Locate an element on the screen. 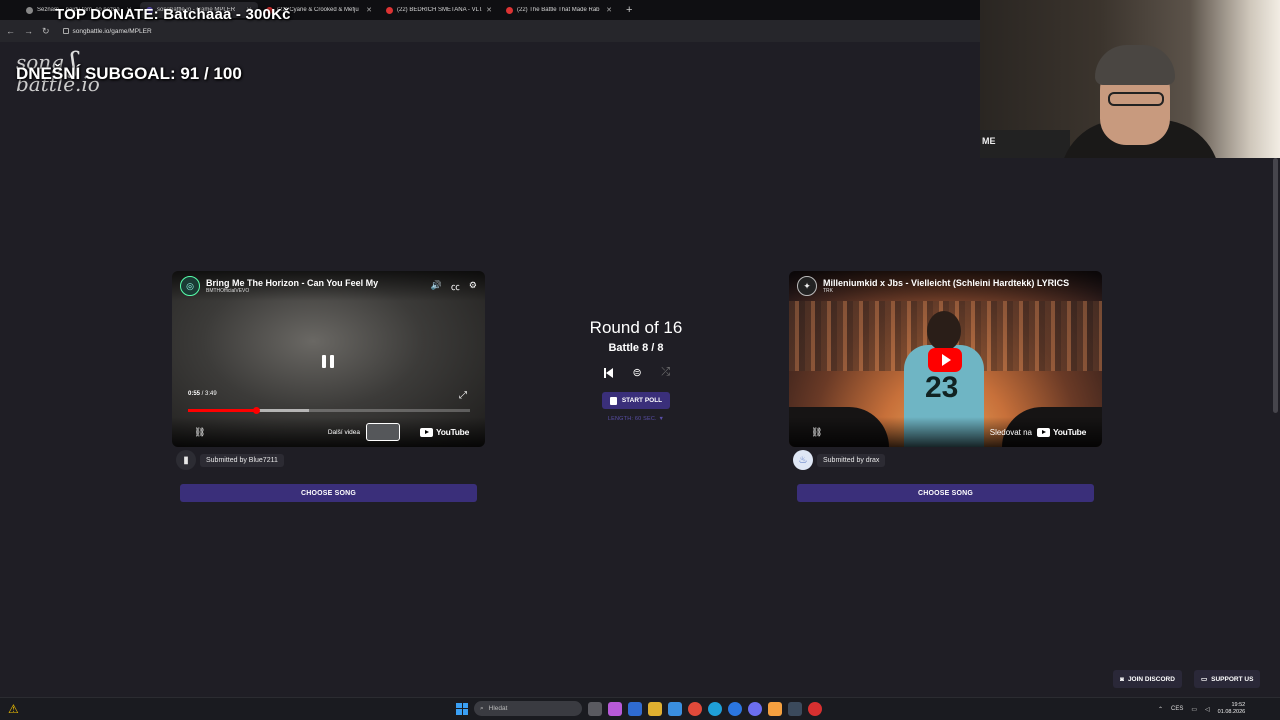 The height and width of the screenshot is (720, 1280). browser-icon is located at coordinates (735, 708).